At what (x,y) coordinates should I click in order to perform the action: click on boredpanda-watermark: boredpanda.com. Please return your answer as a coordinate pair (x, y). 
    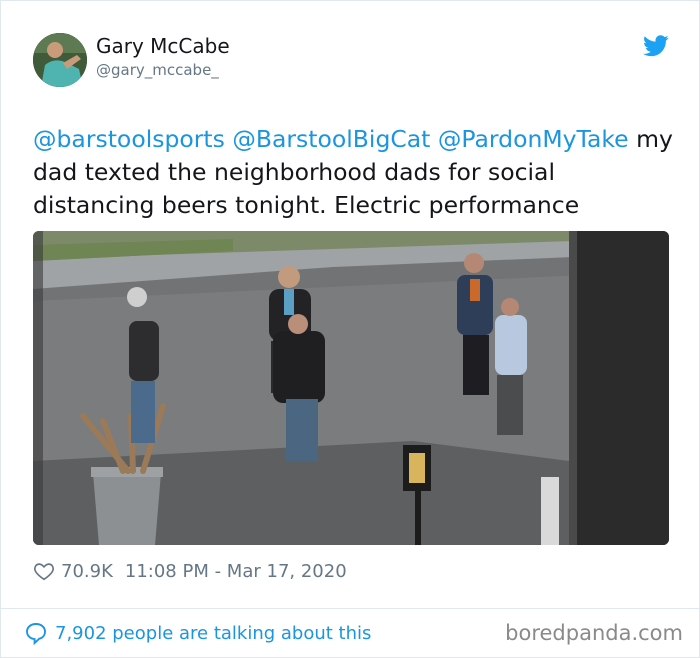
    Looking at the image, I should click on (594, 633).